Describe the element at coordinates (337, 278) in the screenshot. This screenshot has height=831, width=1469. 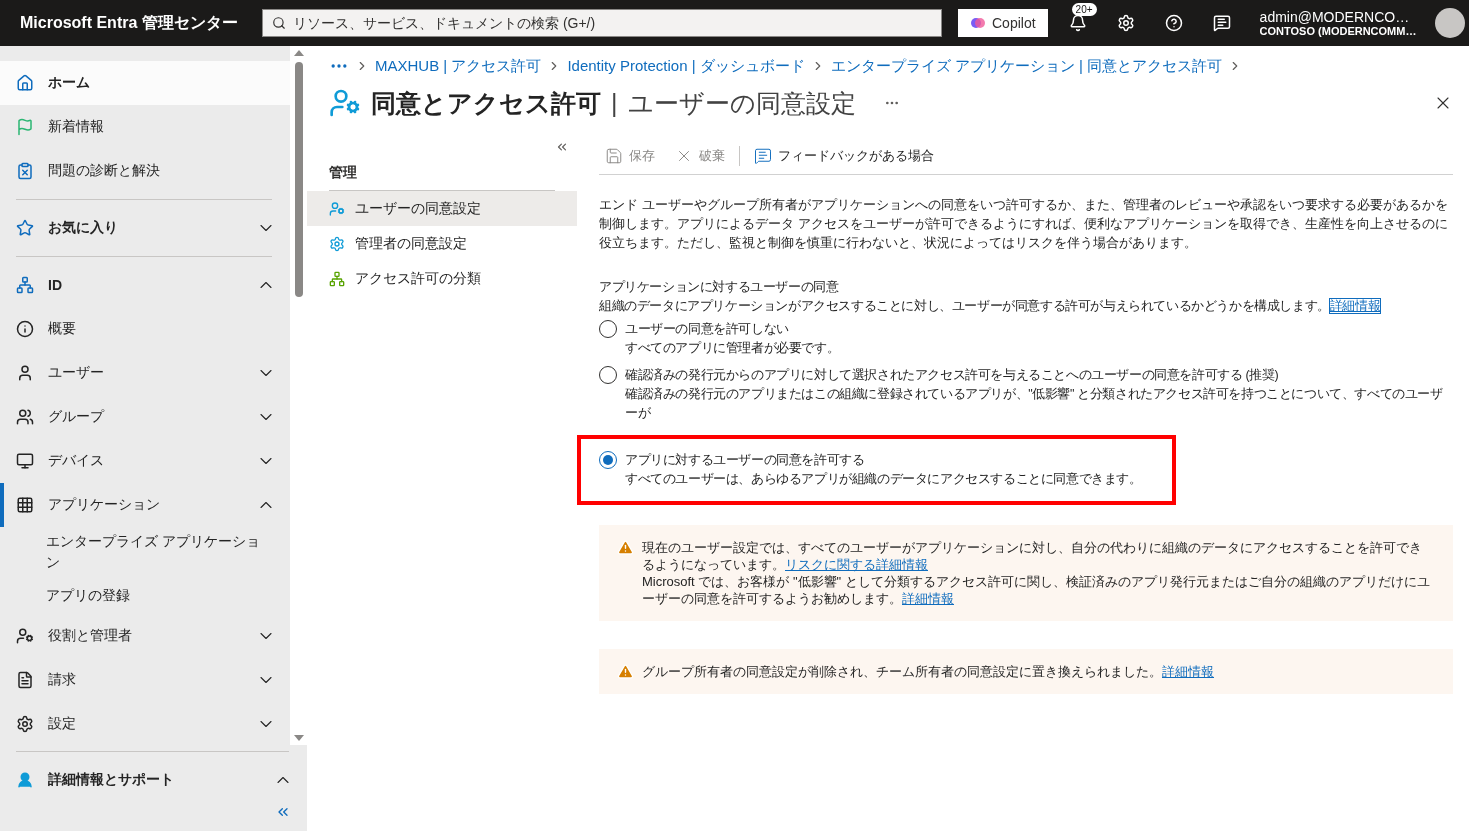
I see `hierarchy-icon` at that location.